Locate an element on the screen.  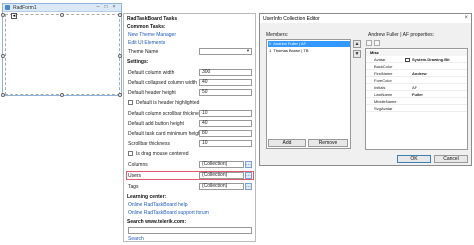
common-tasks-header: Common Tasks: is located at coordinates (146, 27).